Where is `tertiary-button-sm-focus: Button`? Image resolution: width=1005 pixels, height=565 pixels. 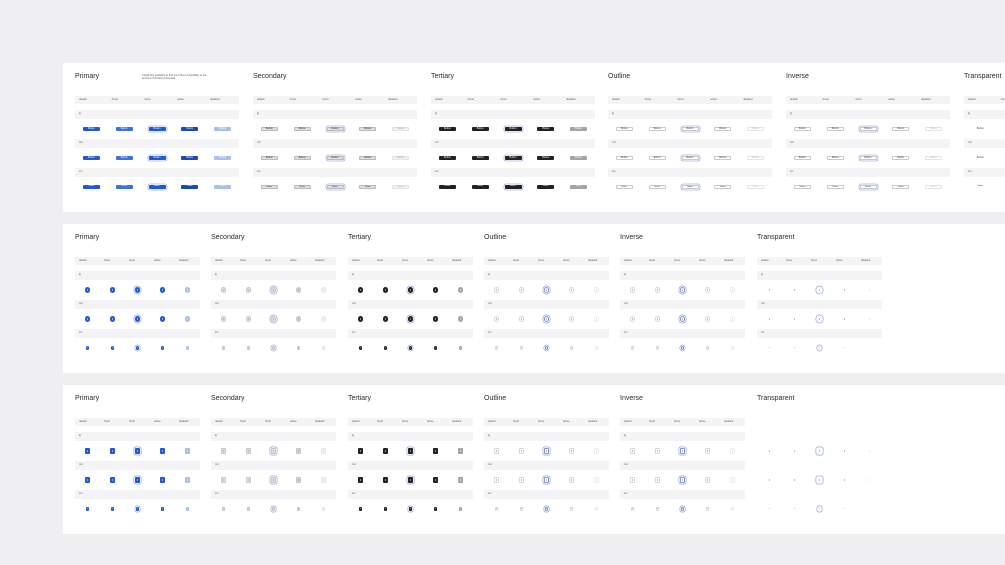 tertiary-button-sm-focus: Button is located at coordinates (513, 187).